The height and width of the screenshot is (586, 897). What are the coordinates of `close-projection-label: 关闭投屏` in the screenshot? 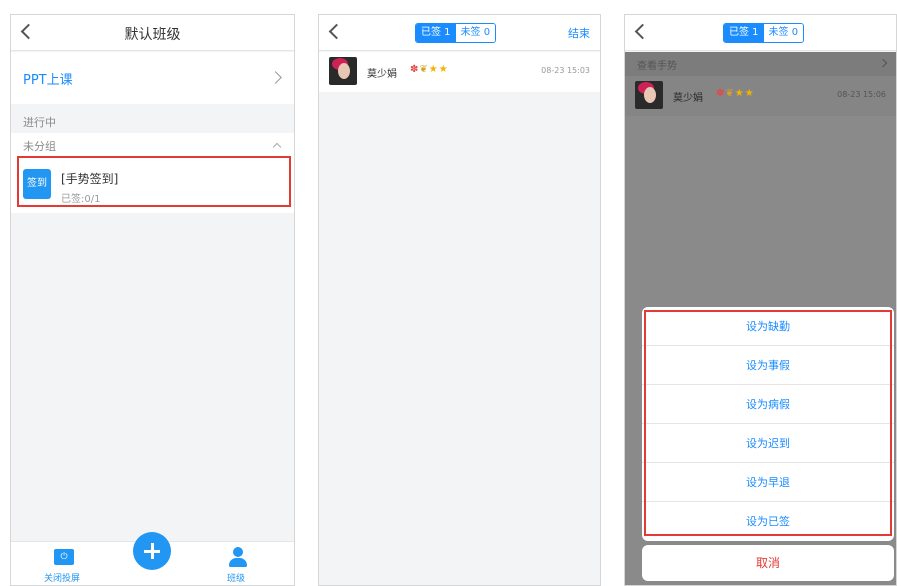 It's located at (62, 577).